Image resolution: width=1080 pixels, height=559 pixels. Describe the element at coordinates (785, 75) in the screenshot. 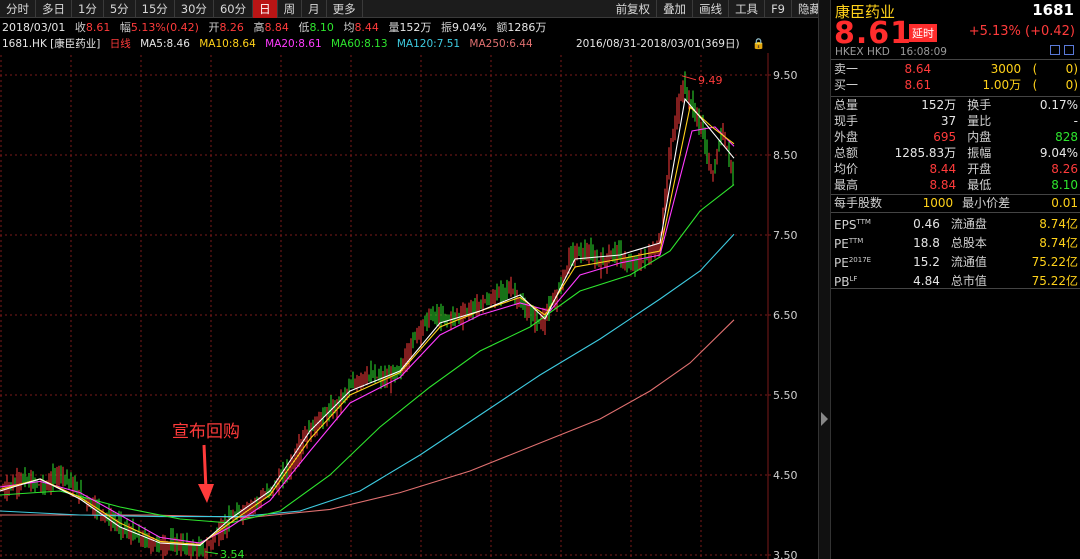

I see `y-tick-label: 9.50` at that location.